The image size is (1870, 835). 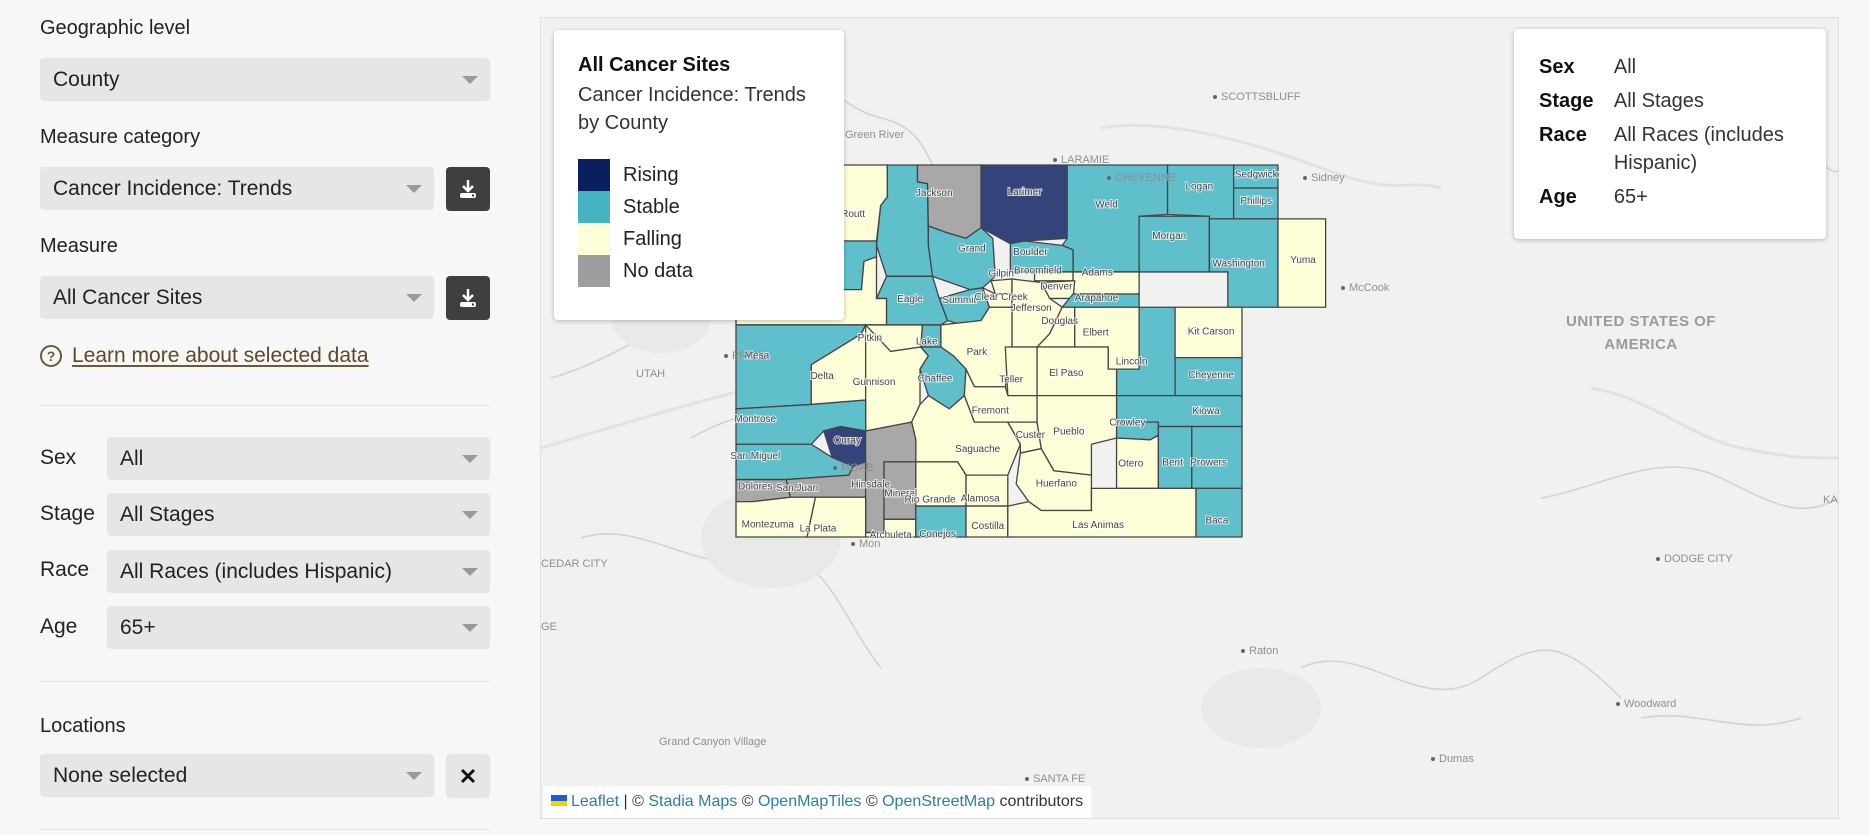 I want to click on measure-select: All Cancer Sites, so click(x=237, y=297).